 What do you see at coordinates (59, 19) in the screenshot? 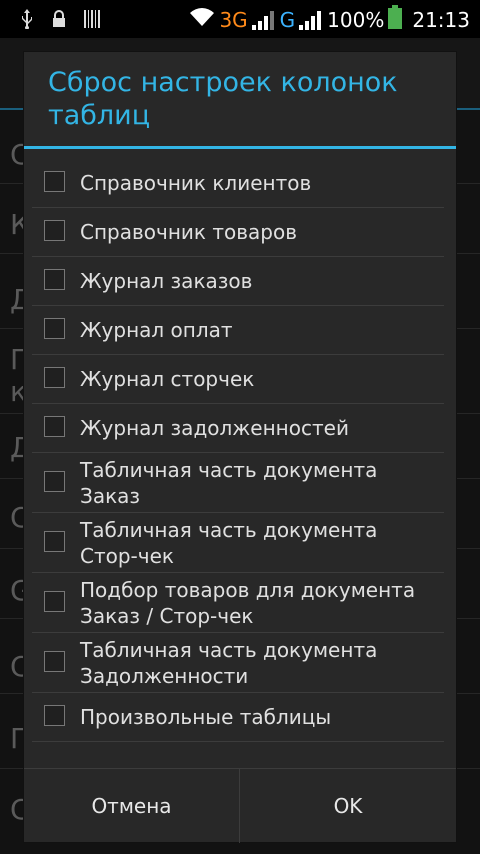
I see `lock-icon` at bounding box center [59, 19].